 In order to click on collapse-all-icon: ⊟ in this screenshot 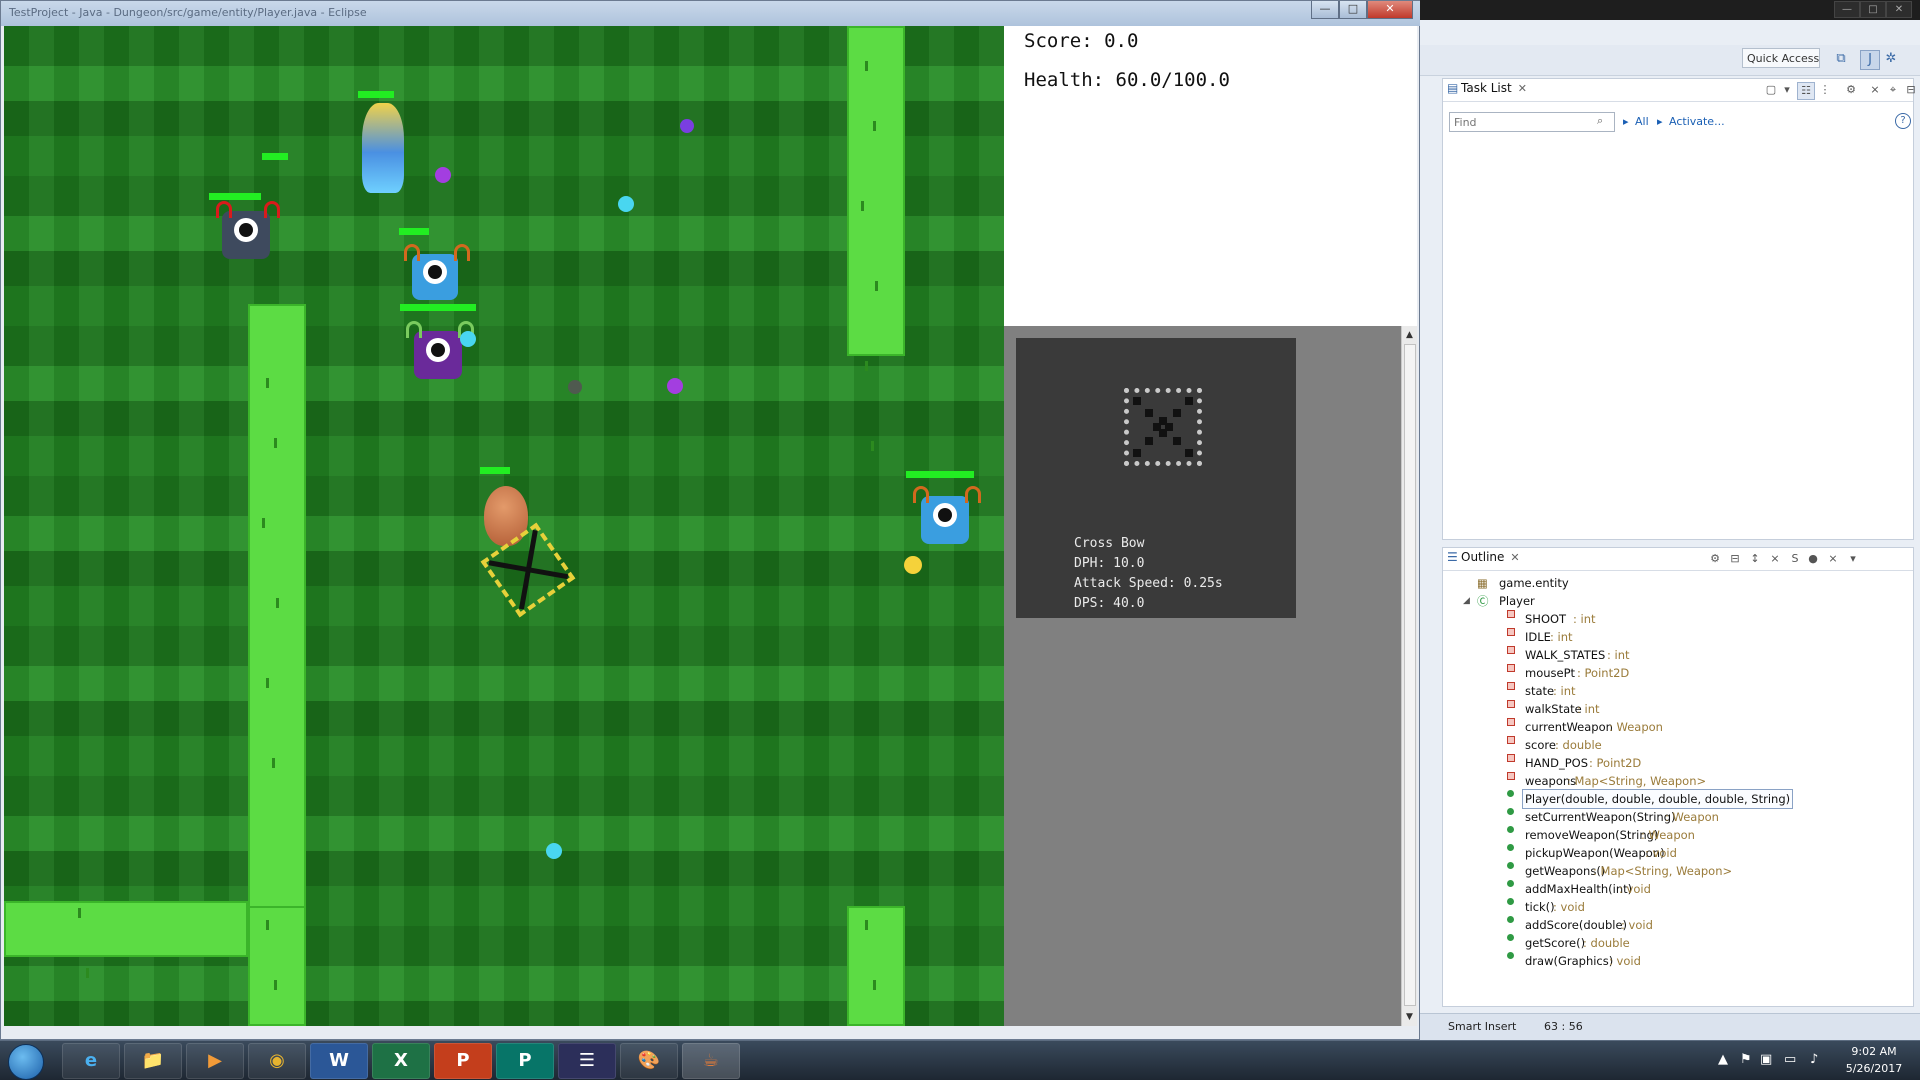, I will do `click(1735, 559)`.